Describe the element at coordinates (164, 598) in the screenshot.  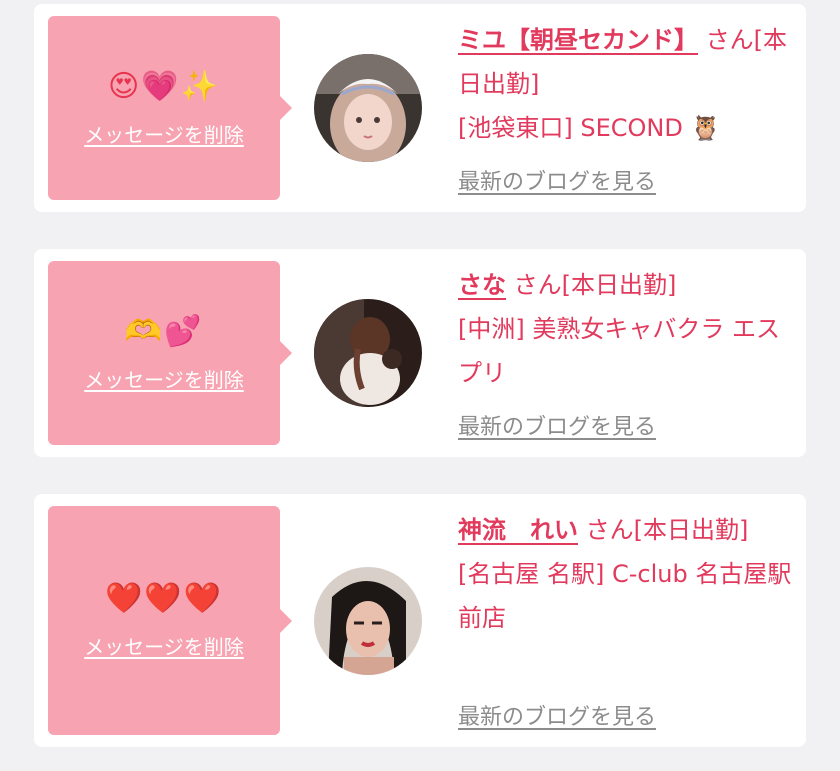
I see `message-emoji: ❤️❤️❤️` at that location.